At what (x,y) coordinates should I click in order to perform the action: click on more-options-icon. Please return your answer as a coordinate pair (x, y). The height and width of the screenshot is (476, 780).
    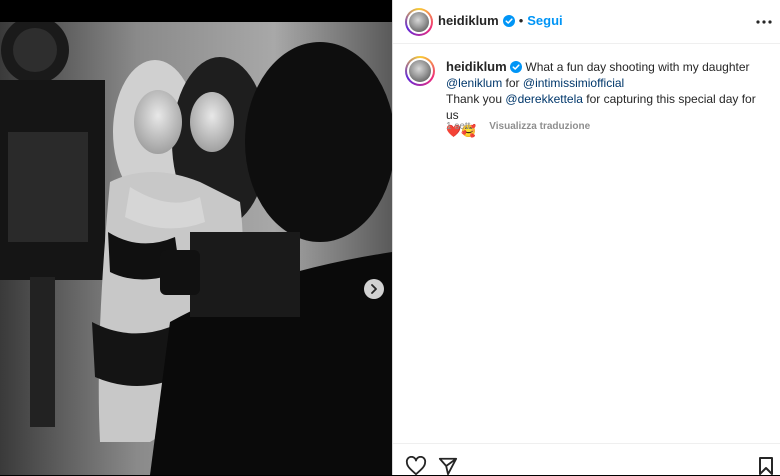
    Looking at the image, I should click on (764, 22).